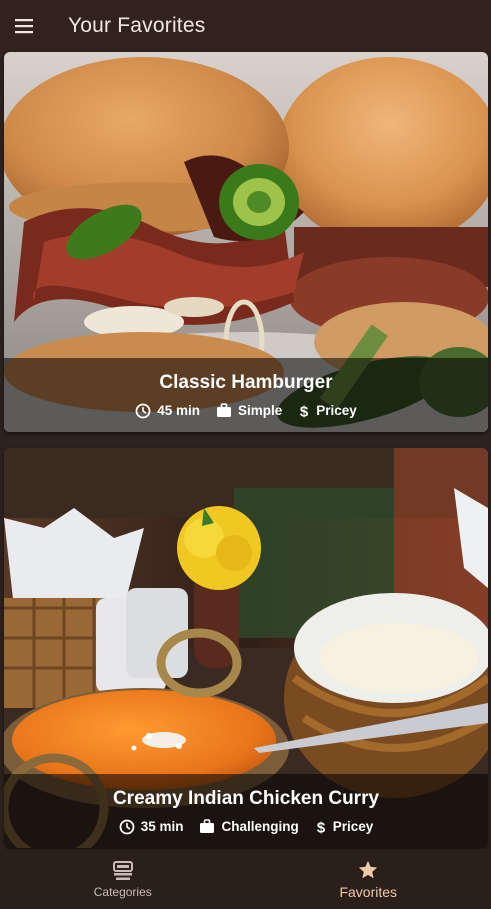 The height and width of the screenshot is (909, 491). I want to click on meal-card-overlay: Classic Hamburger 45 min Simple $ Pricey, so click(246, 395).